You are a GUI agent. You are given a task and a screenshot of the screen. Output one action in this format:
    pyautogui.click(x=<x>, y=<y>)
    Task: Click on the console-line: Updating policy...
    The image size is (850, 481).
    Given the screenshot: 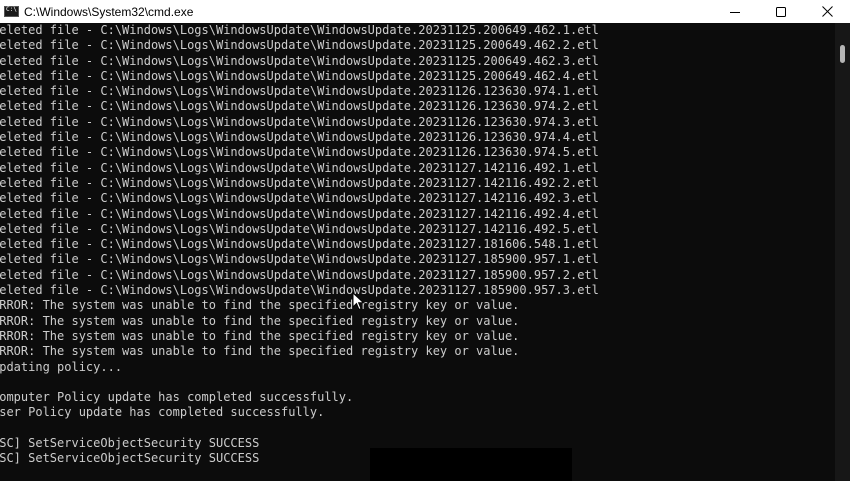 What is the action you would take?
    pyautogui.click(x=61, y=366)
    